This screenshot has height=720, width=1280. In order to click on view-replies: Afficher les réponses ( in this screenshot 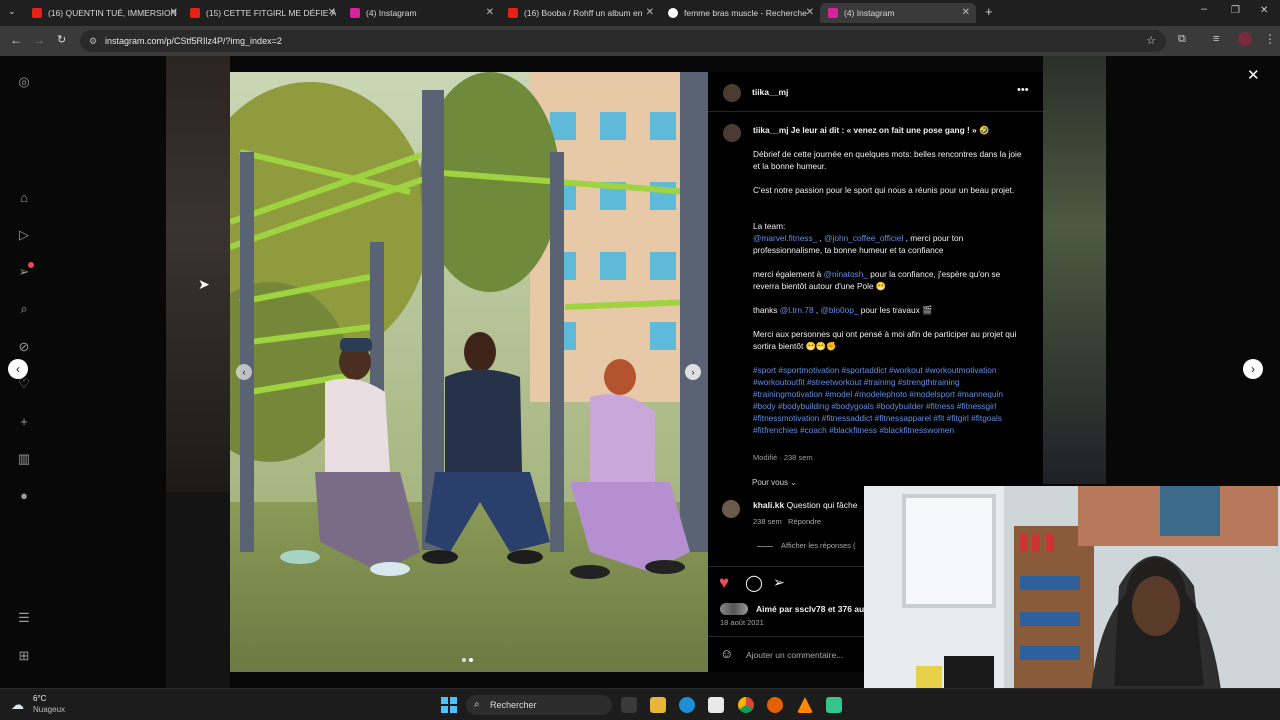, I will do `click(806, 545)`.